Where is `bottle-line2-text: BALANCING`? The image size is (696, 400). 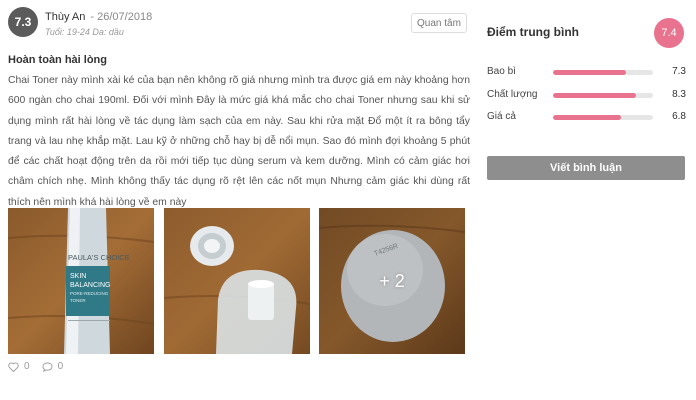
bottle-line2-text: BALANCING is located at coordinates (90, 285).